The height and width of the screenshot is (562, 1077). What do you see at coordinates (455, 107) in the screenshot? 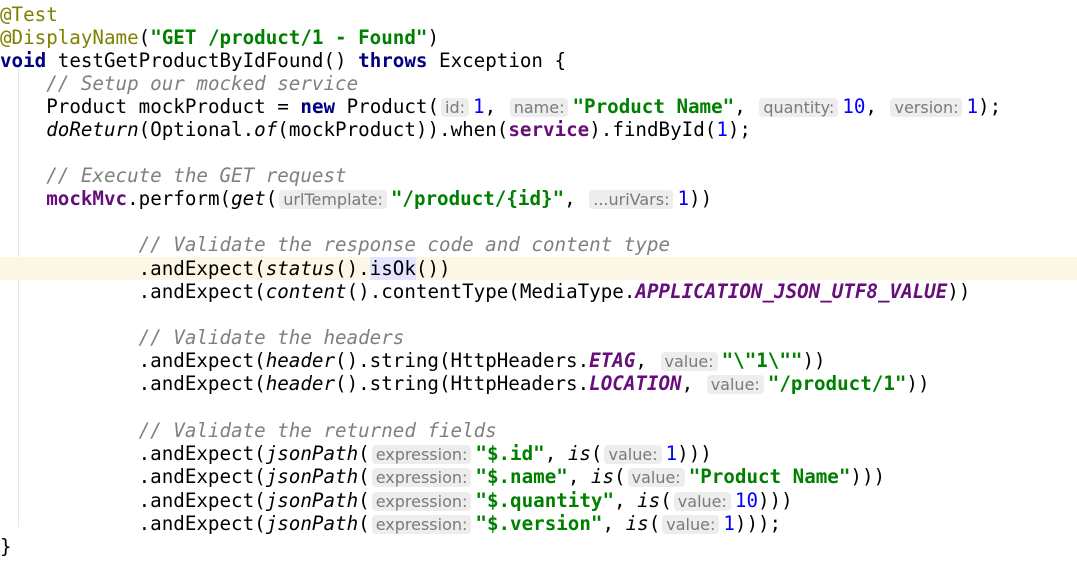
I see `param-hint-id: id:` at bounding box center [455, 107].